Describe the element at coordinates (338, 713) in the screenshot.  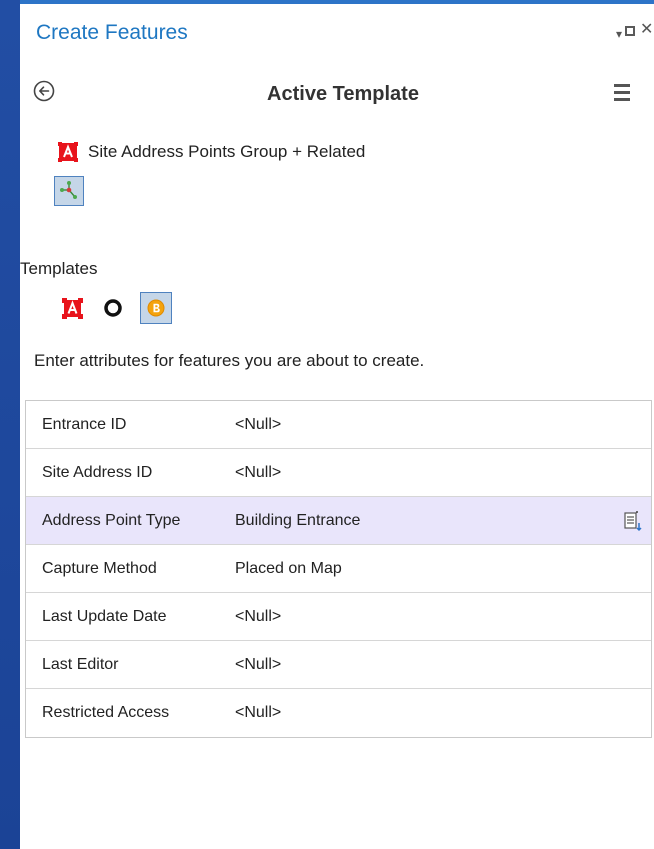
I see `attribute-row-restricted-access: Restricted Access <Null>` at that location.